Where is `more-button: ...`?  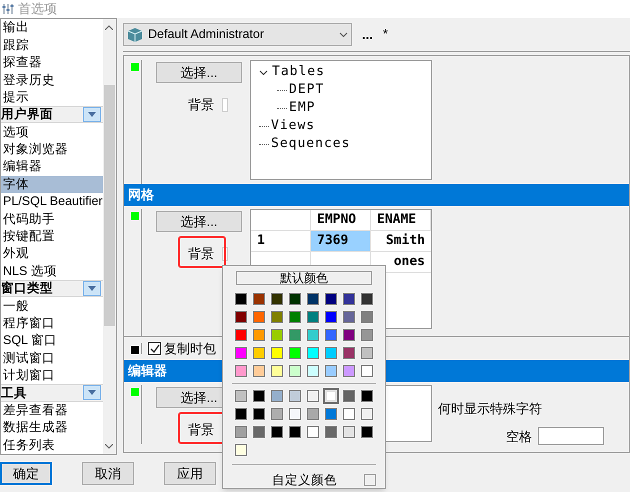 more-button: ... is located at coordinates (367, 34).